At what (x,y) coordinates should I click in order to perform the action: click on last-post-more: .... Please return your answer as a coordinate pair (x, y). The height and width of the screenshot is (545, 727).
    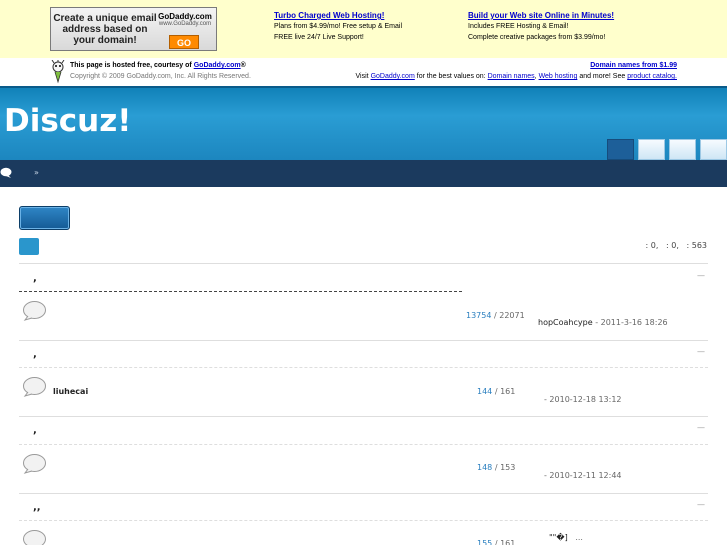
    Looking at the image, I should click on (579, 537).